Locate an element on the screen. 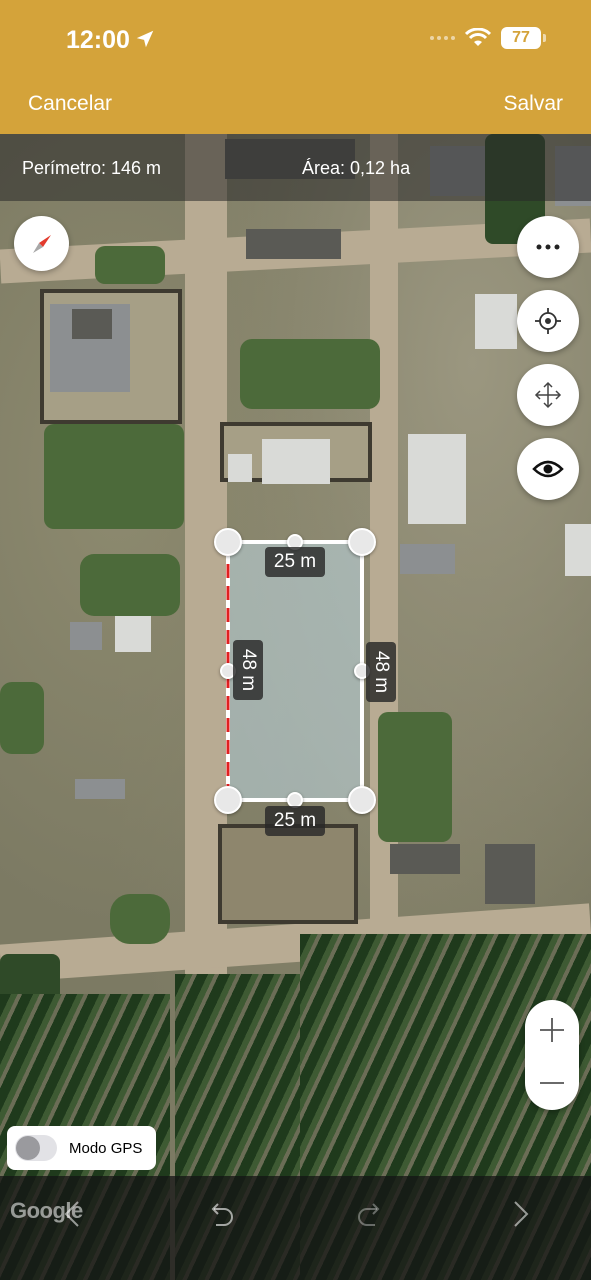  status-indicators: 77 is located at coordinates (488, 38).